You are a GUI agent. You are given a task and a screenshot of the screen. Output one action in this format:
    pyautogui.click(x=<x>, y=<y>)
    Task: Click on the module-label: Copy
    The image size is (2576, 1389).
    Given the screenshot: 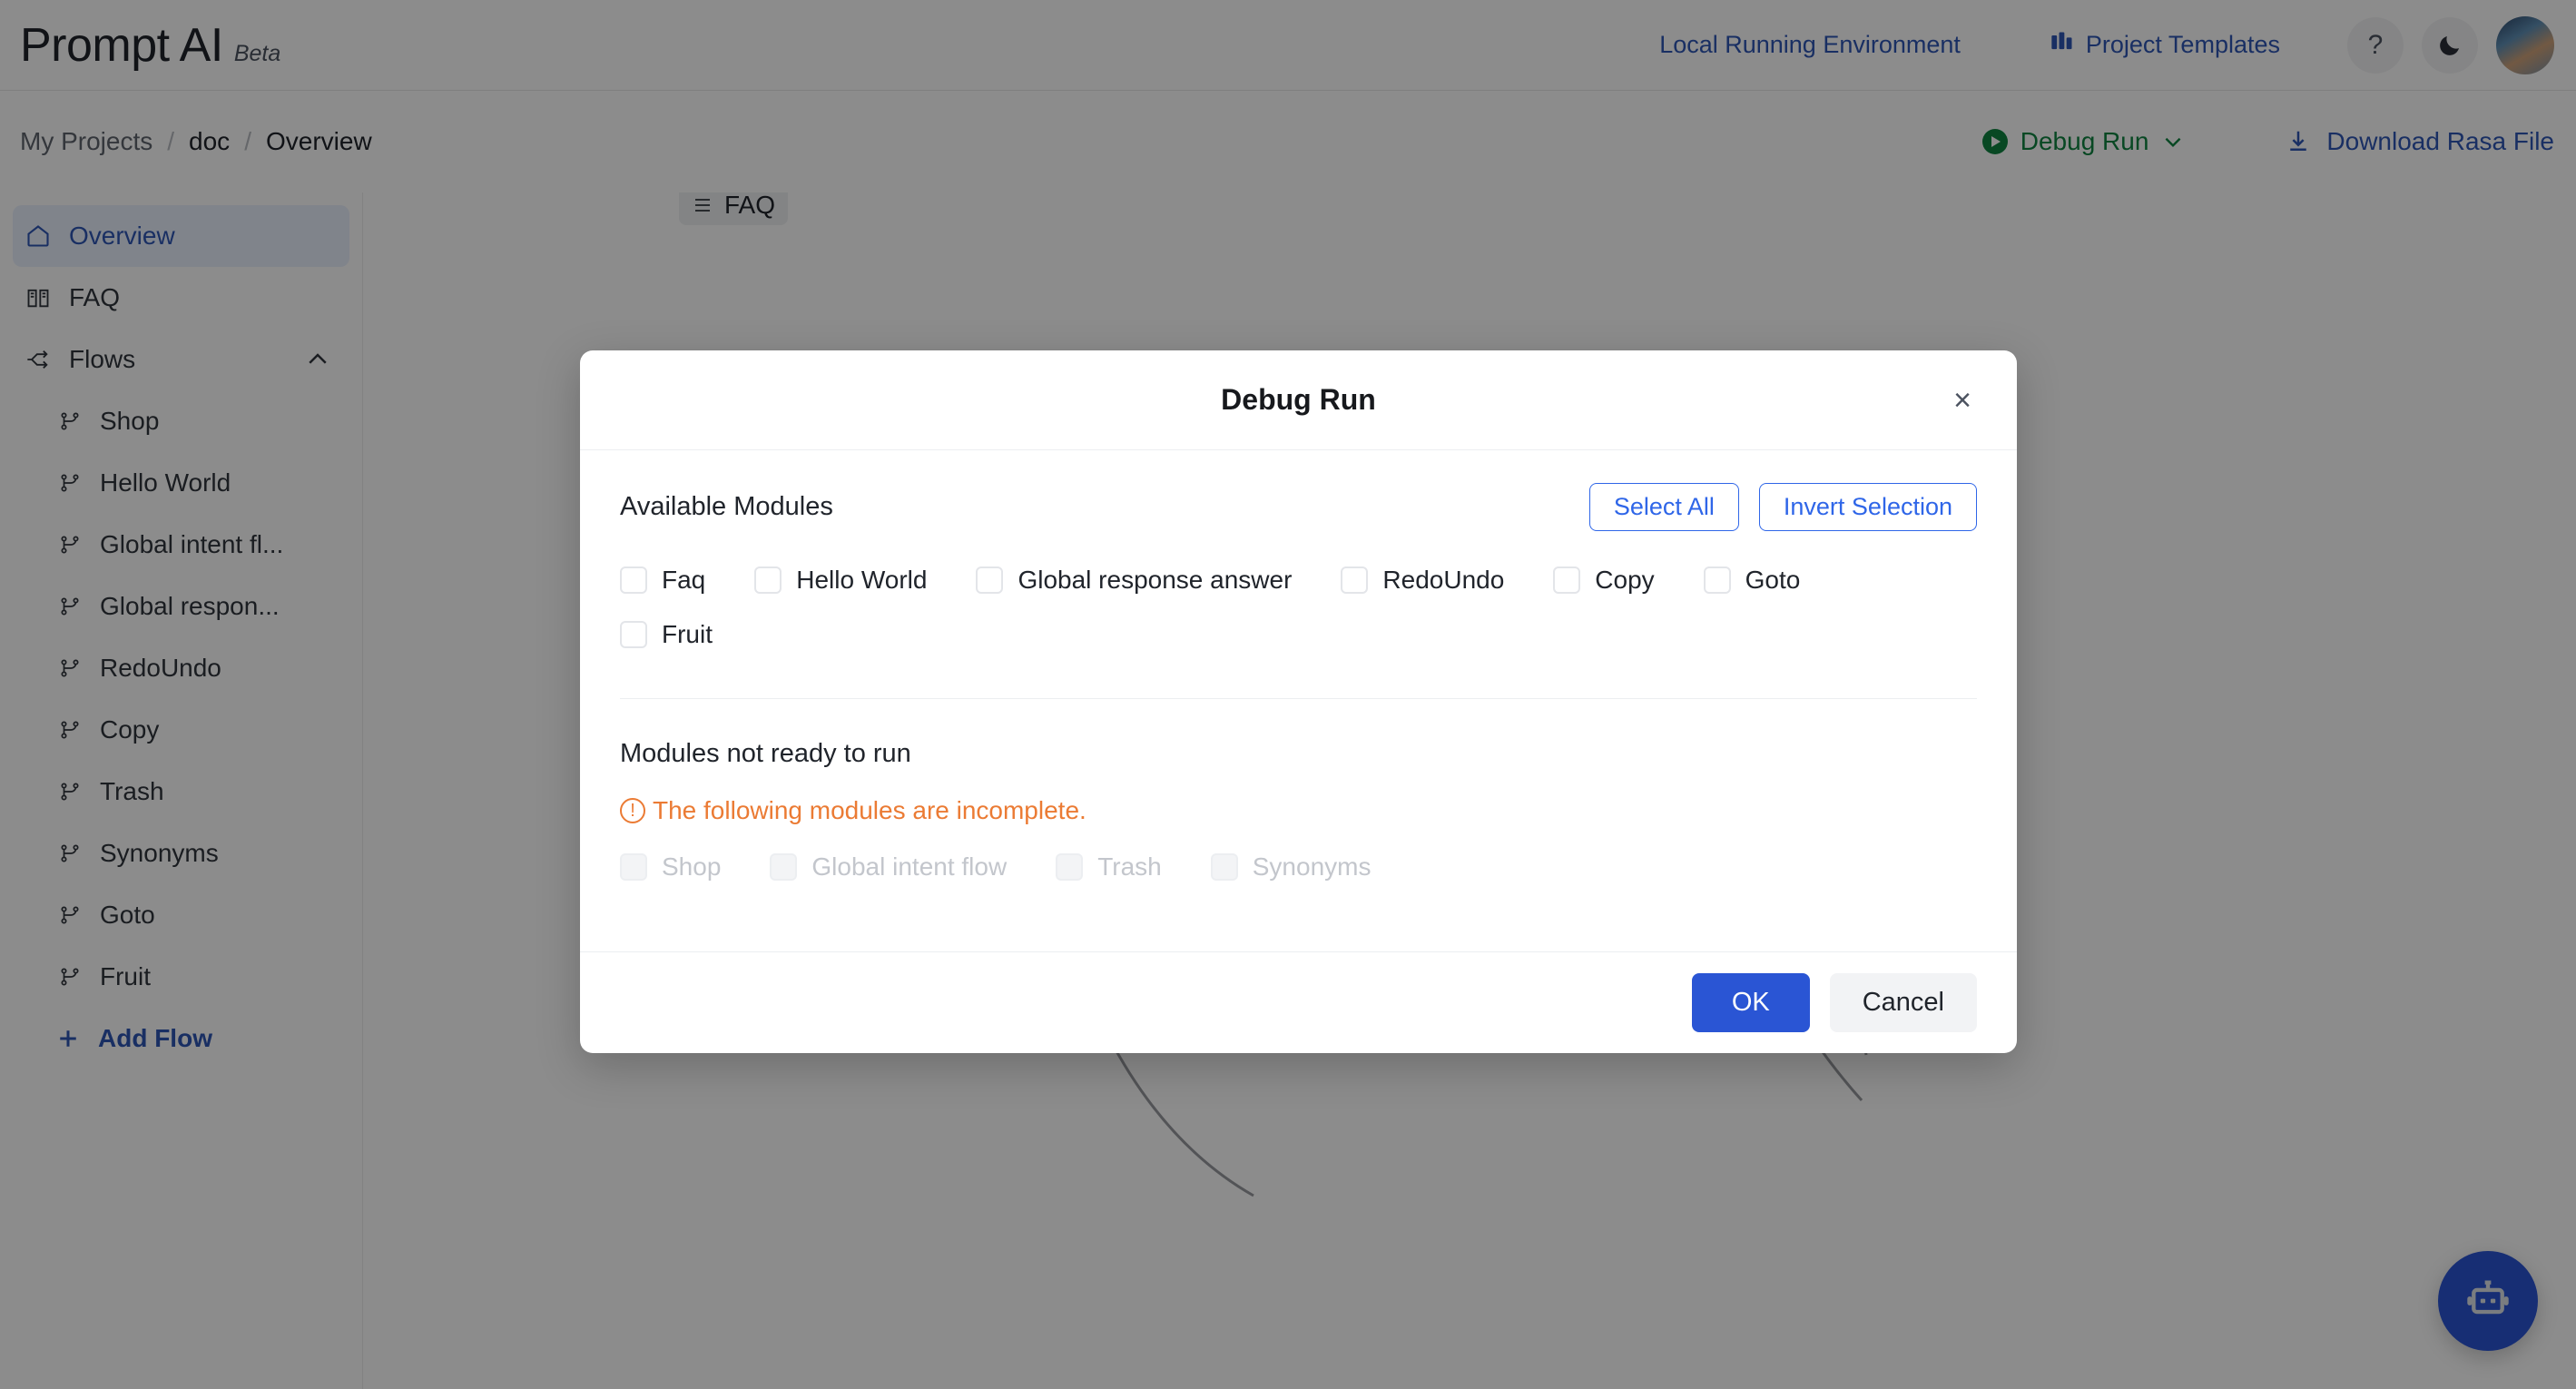 What is the action you would take?
    pyautogui.click(x=1625, y=580)
    